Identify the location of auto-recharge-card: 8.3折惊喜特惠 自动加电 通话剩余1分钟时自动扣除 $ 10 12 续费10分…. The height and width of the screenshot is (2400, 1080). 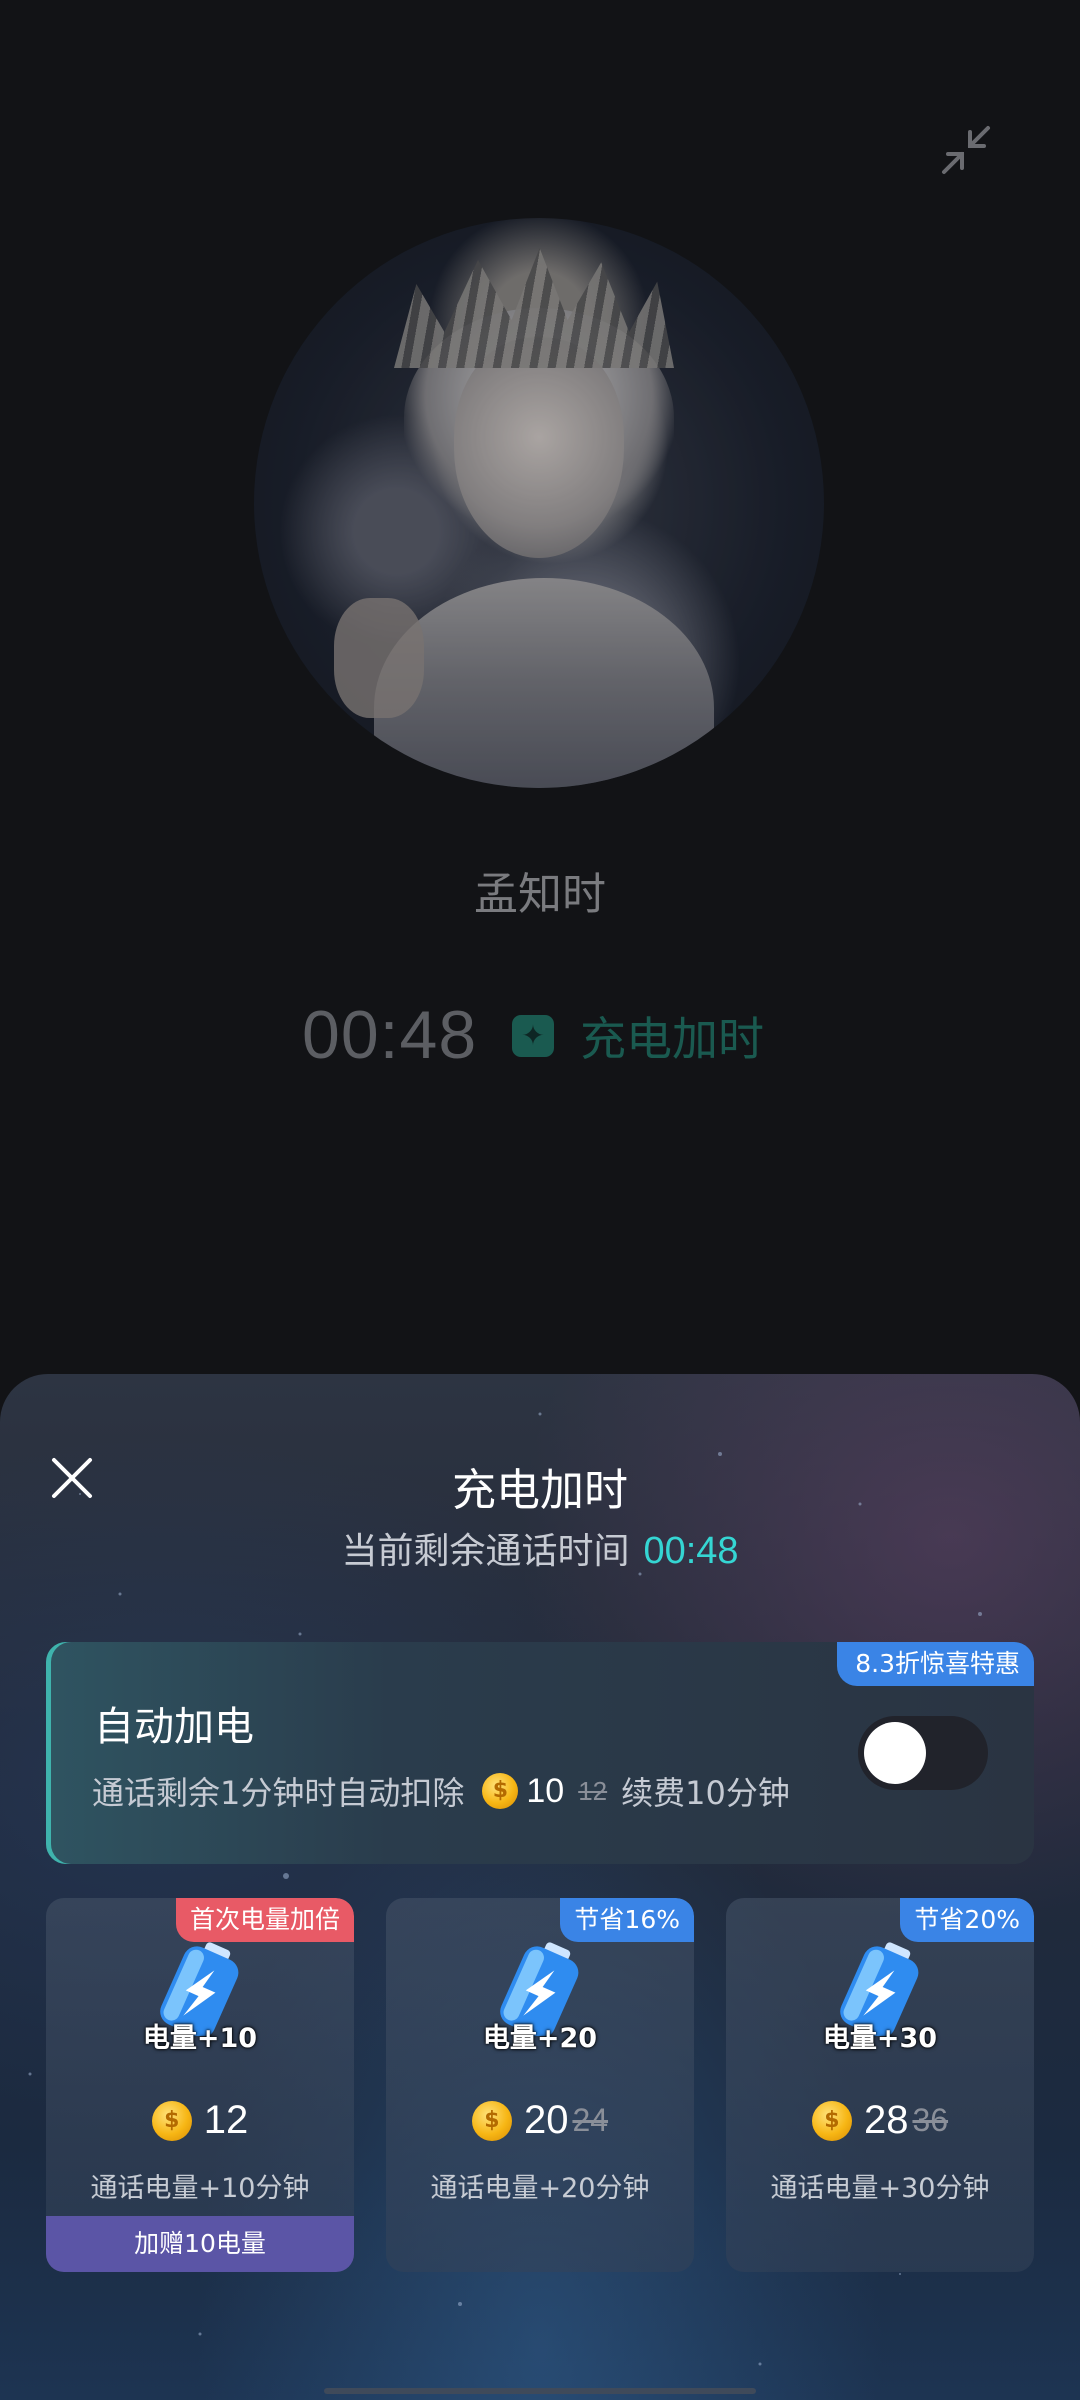
(540, 1753).